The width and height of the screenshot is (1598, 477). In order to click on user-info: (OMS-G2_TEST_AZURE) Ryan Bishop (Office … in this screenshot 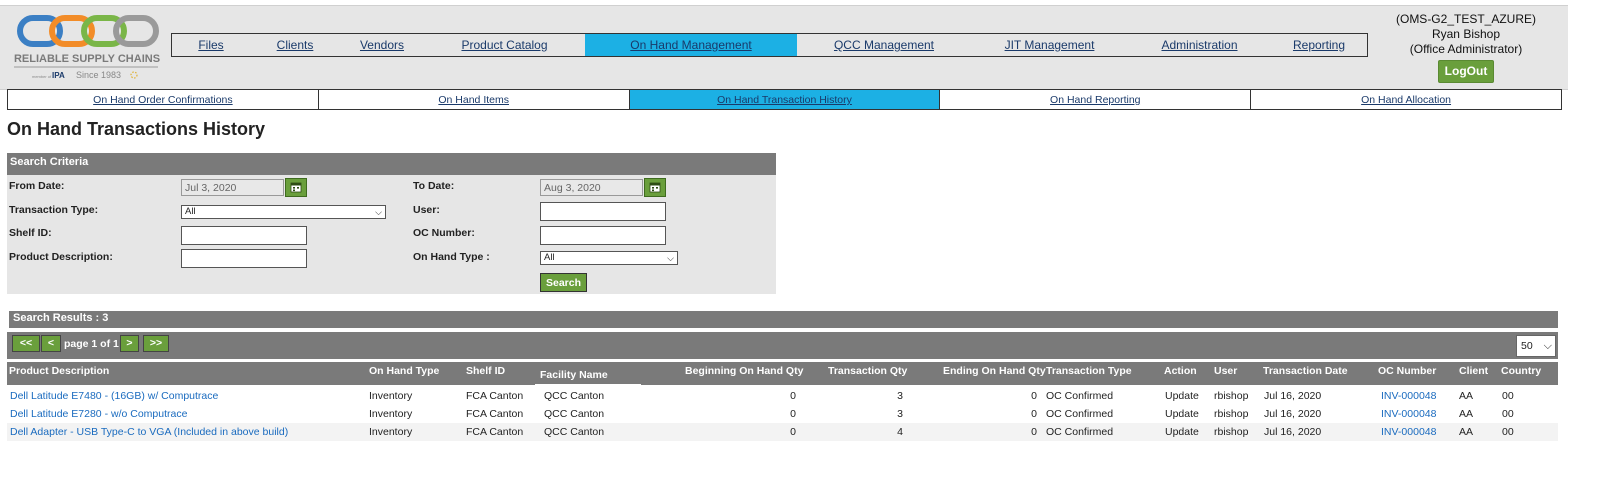, I will do `click(1466, 47)`.